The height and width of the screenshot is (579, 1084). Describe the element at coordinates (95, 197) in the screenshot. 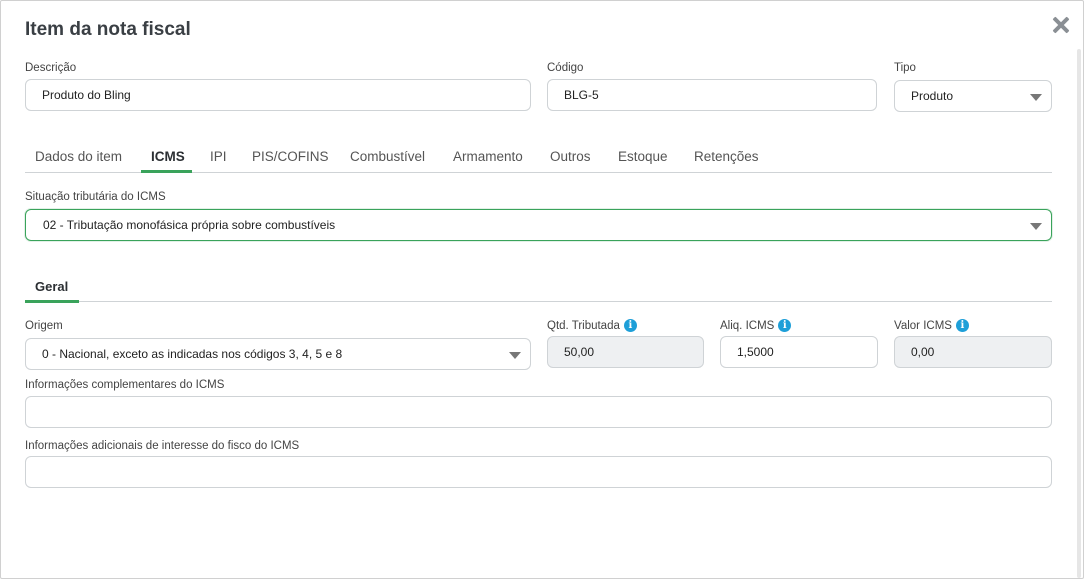

I see `situacao-label: Situação tributária do ICMS` at that location.